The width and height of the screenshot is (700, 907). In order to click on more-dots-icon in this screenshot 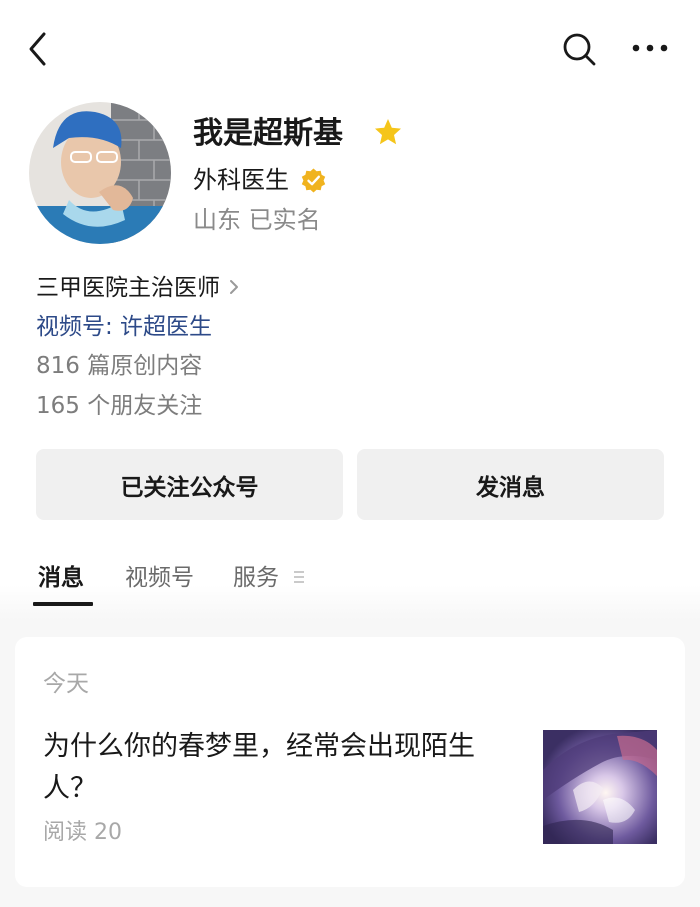, I will do `click(650, 48)`.